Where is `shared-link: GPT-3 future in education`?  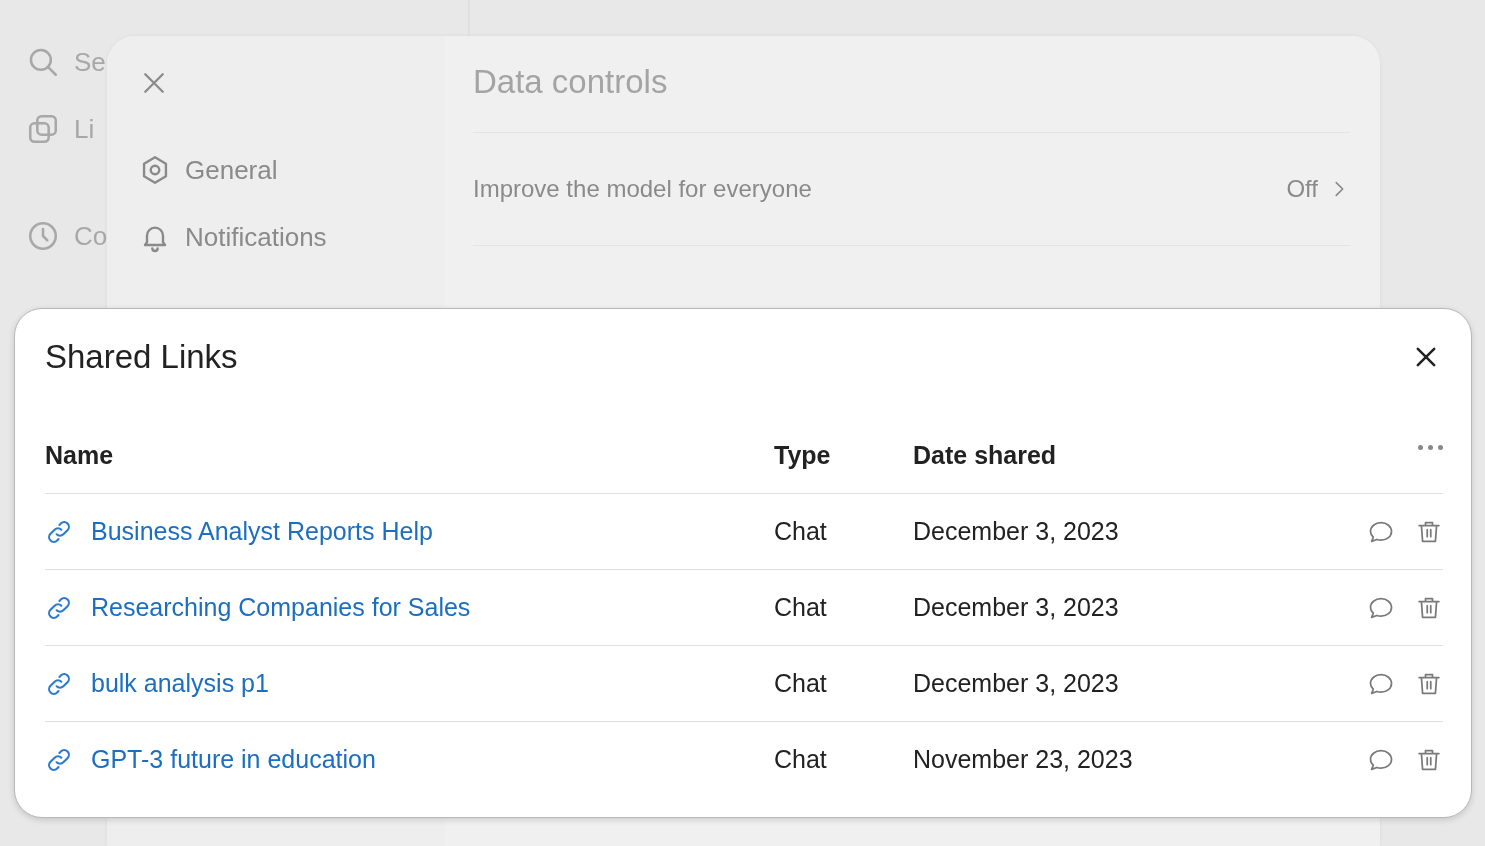
shared-link: GPT-3 future in education is located at coordinates (233, 759).